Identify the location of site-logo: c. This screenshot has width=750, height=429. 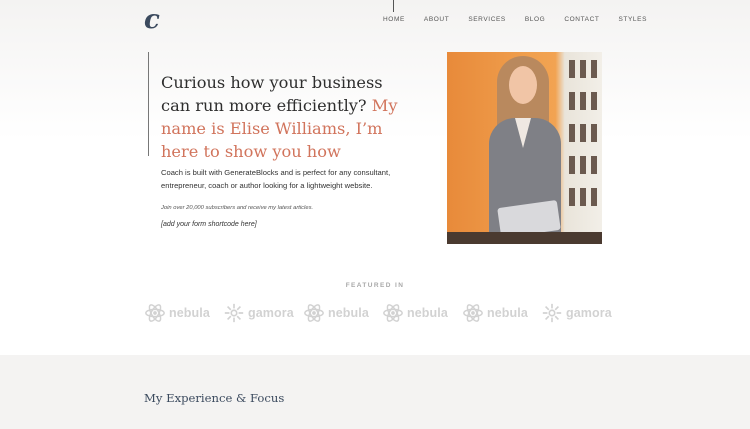
(152, 20).